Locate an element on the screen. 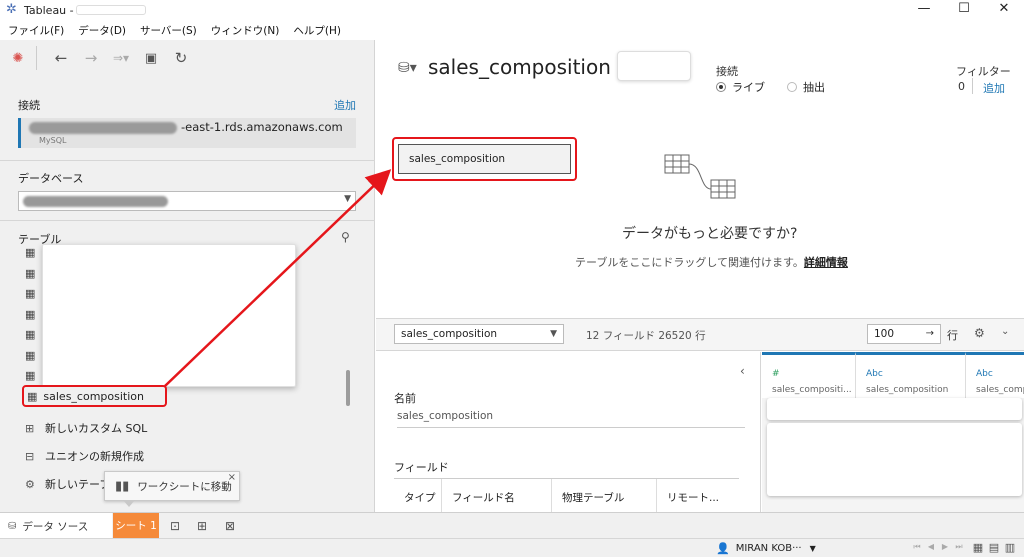  canvas-table-sales-composition: sales_composition is located at coordinates (484, 159).